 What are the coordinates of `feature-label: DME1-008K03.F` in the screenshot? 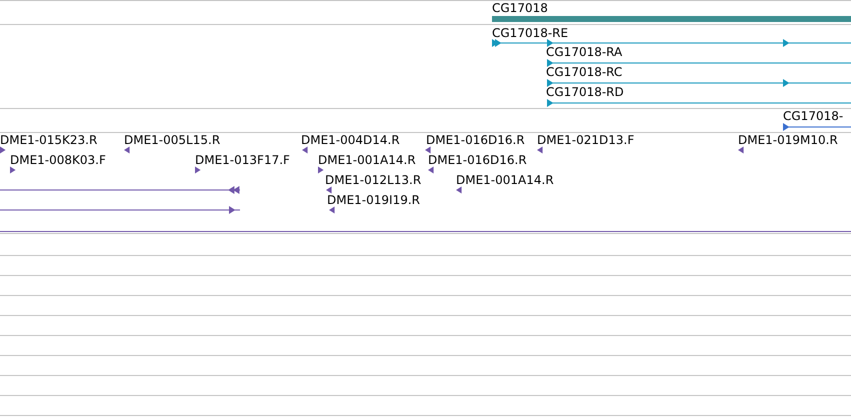 It's located at (58, 160).